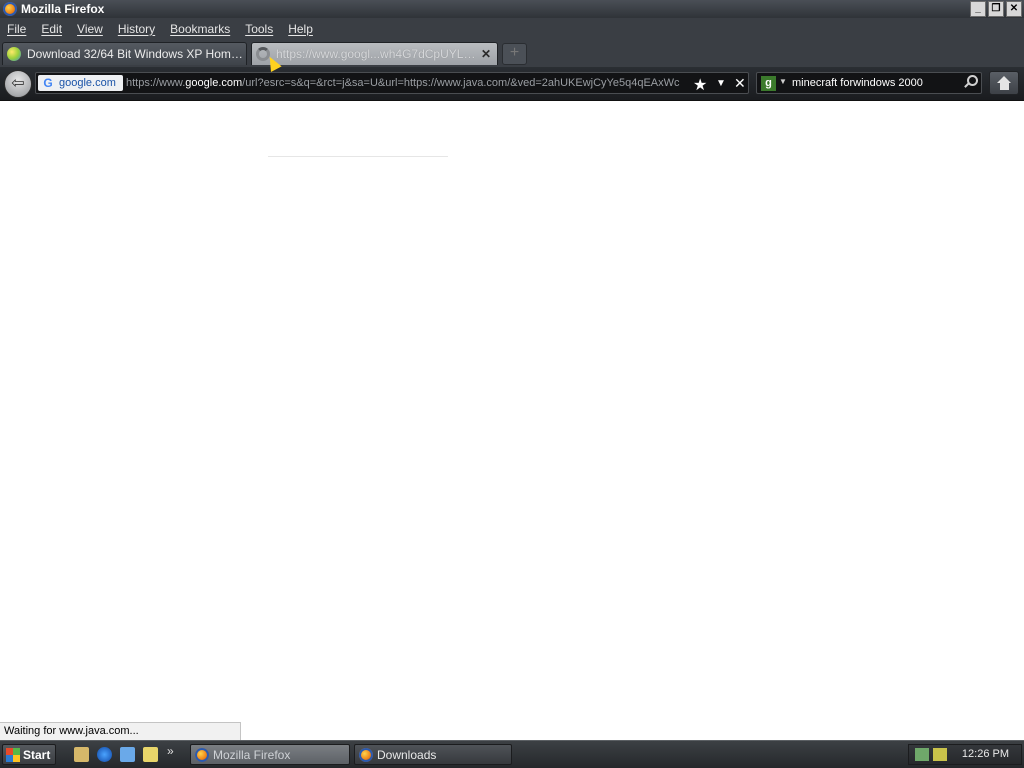  I want to click on taskbar-item-downloads: Downloads, so click(433, 754).